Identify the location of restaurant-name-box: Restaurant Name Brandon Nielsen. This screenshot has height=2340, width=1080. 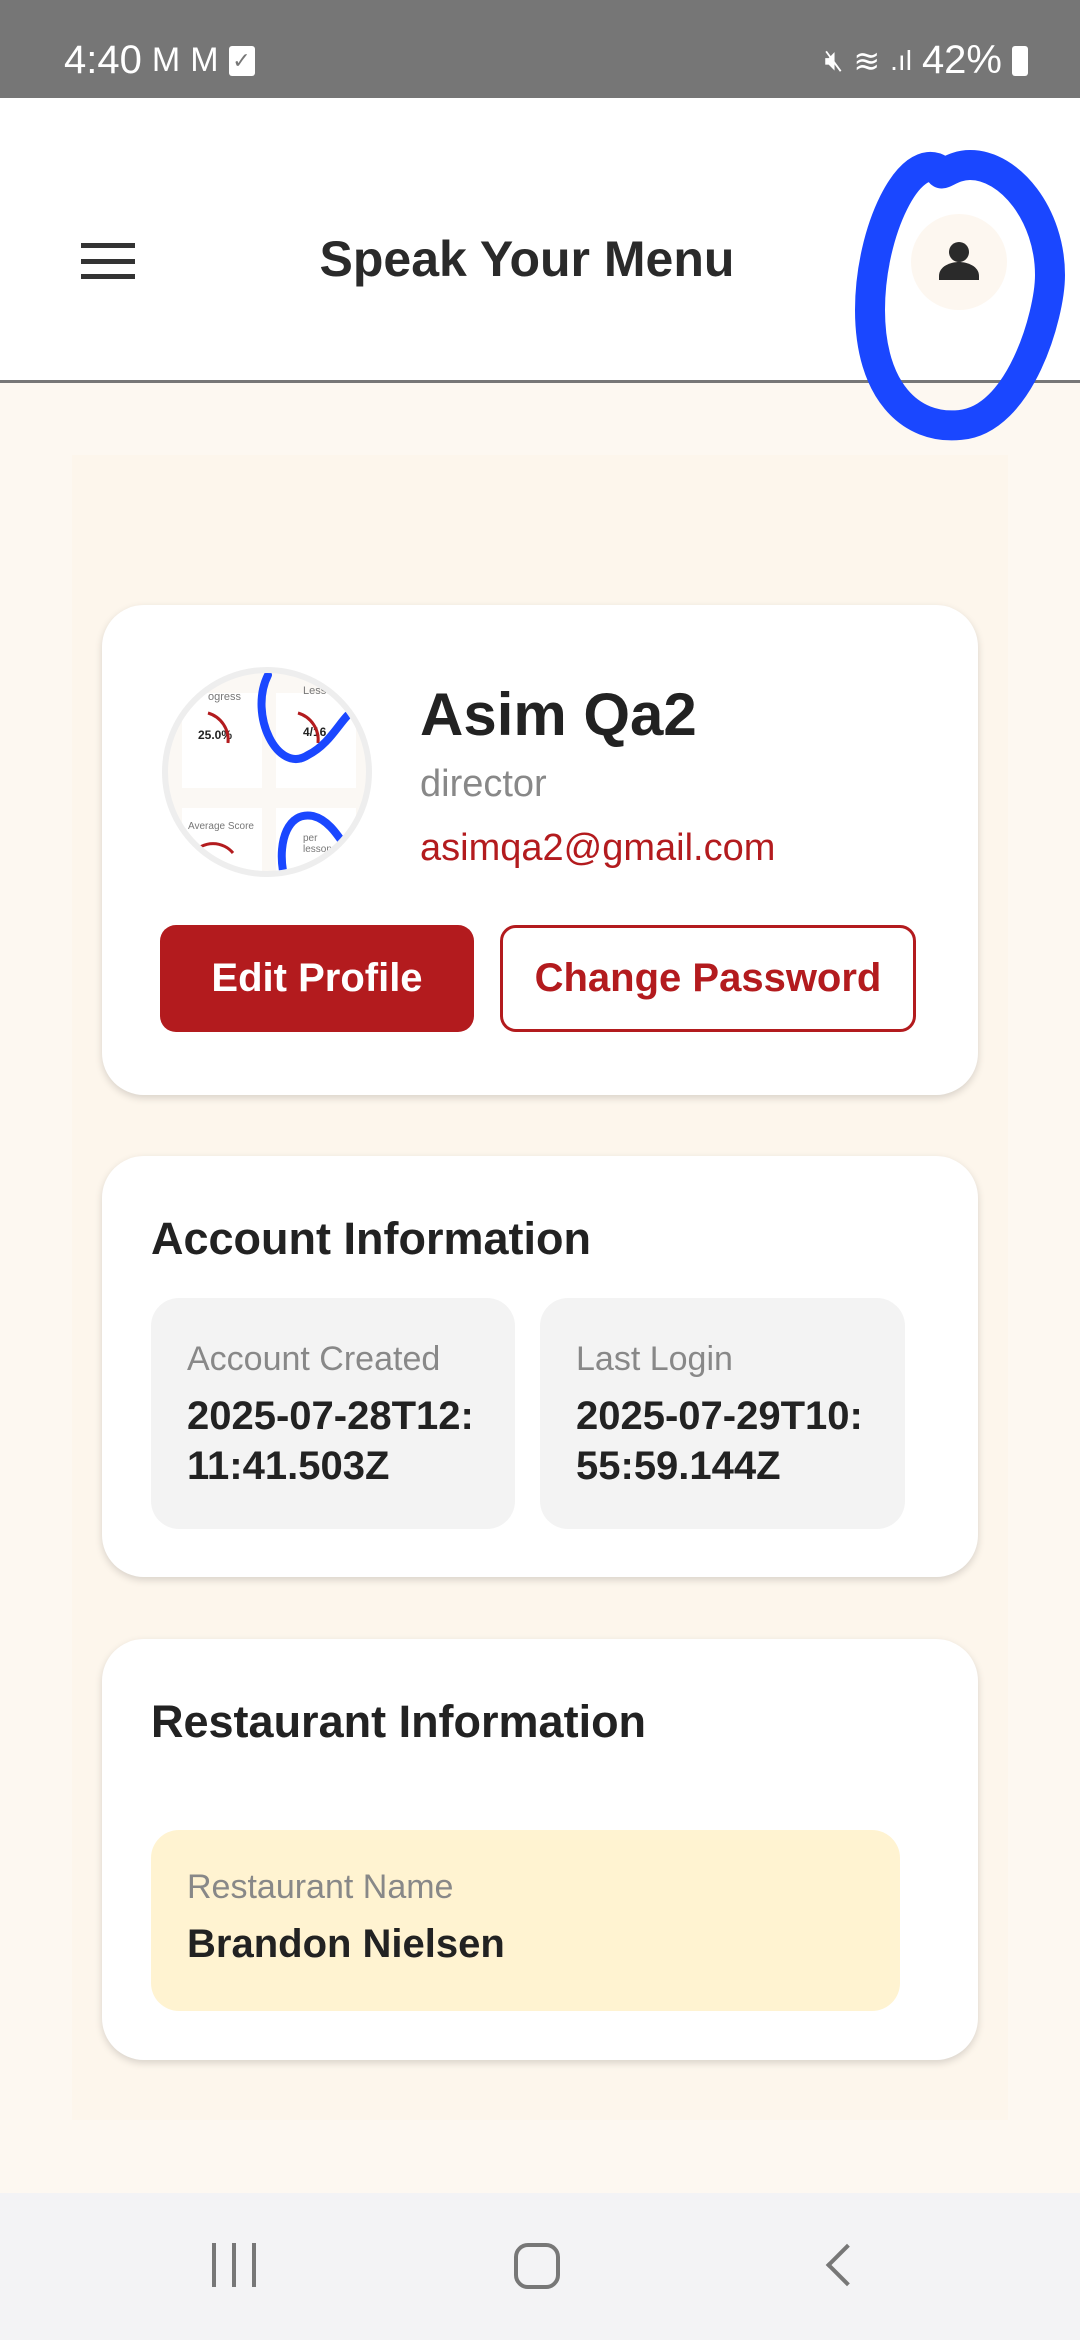
(525, 1920).